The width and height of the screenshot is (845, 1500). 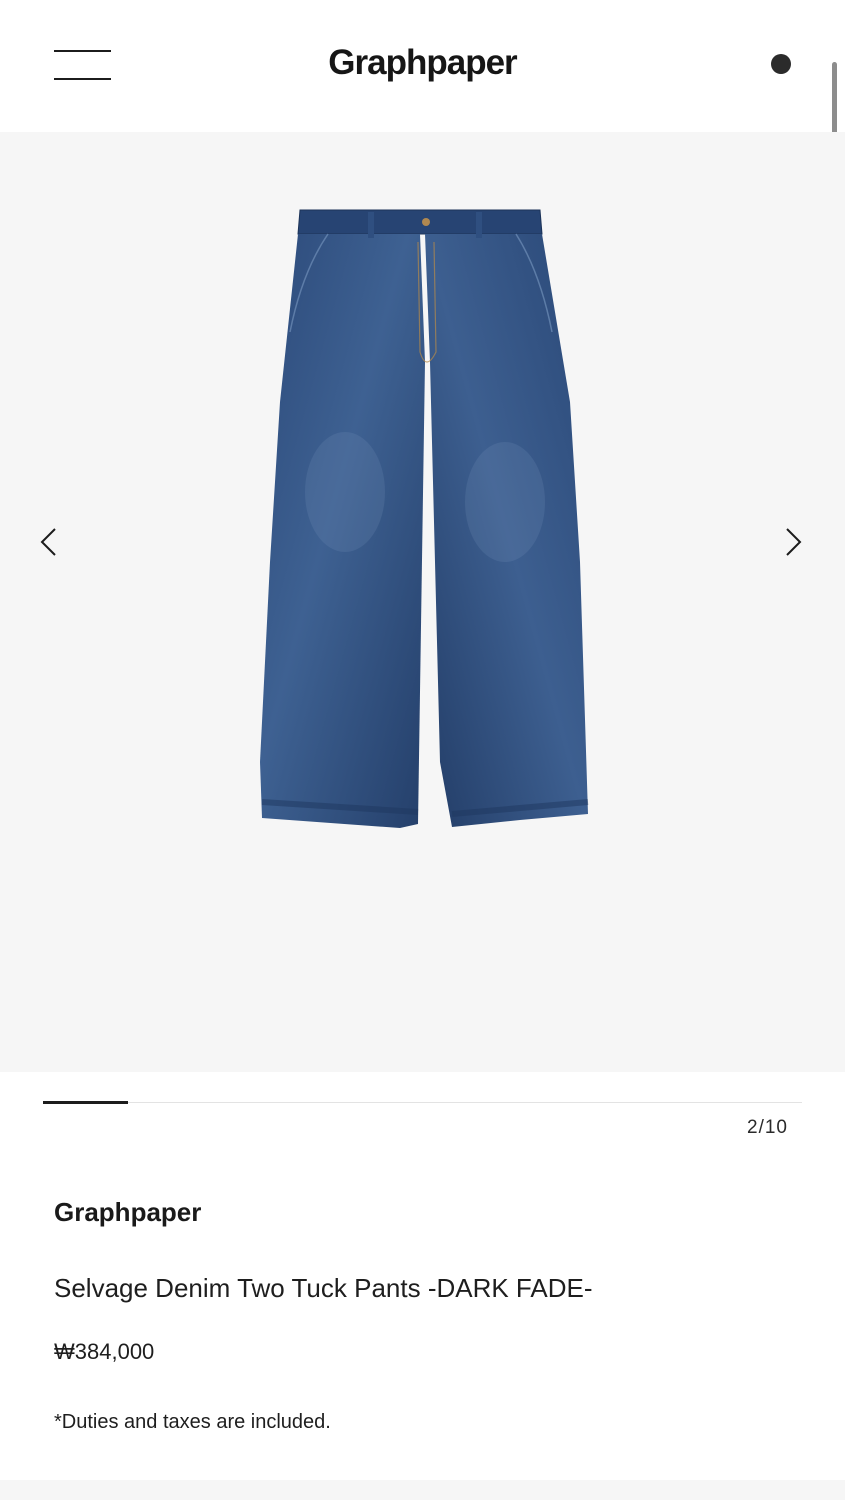 I want to click on site-header: Graphpaper, so click(x=422, y=66).